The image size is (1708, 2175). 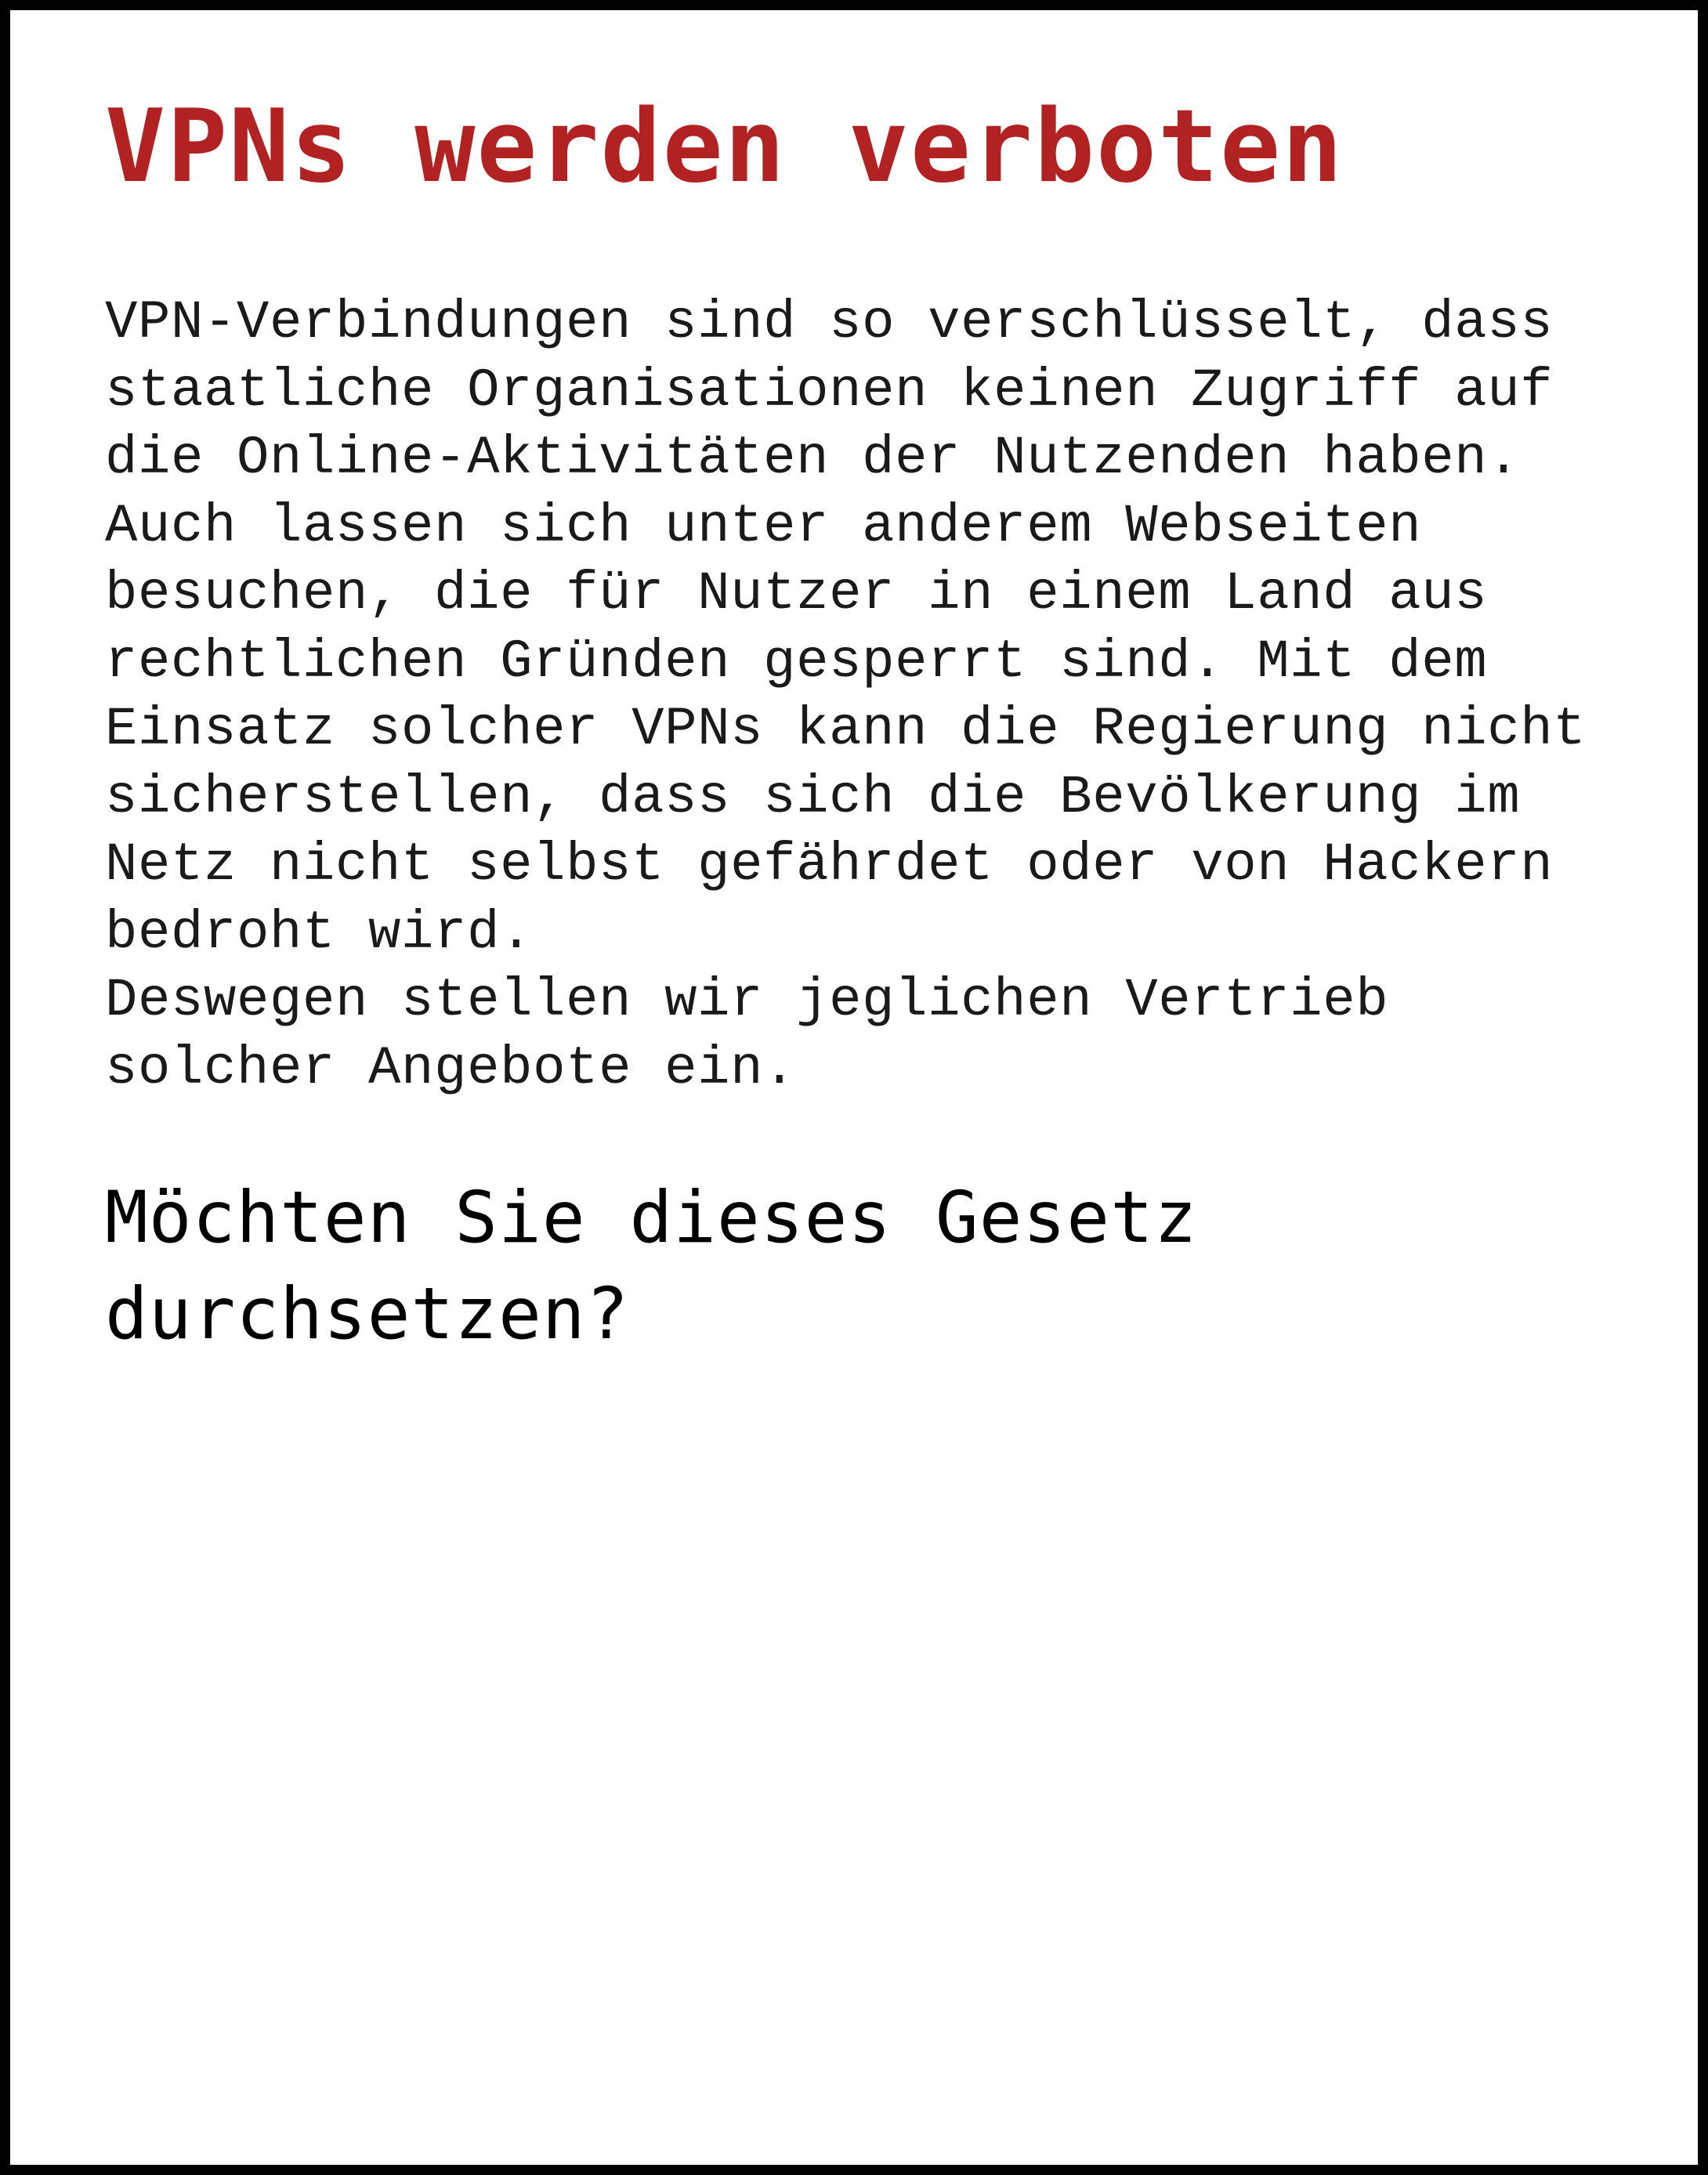 I want to click on card-question: Möchten Sie dieses Gesetz durchsetzen?, so click(x=651, y=1266).